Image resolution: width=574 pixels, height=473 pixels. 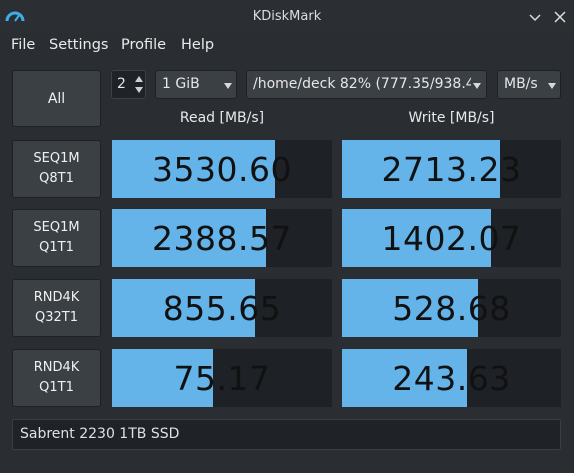 I want to click on test-button-seq1m-q8t1: SEQ1M Q8T1, so click(x=56, y=169).